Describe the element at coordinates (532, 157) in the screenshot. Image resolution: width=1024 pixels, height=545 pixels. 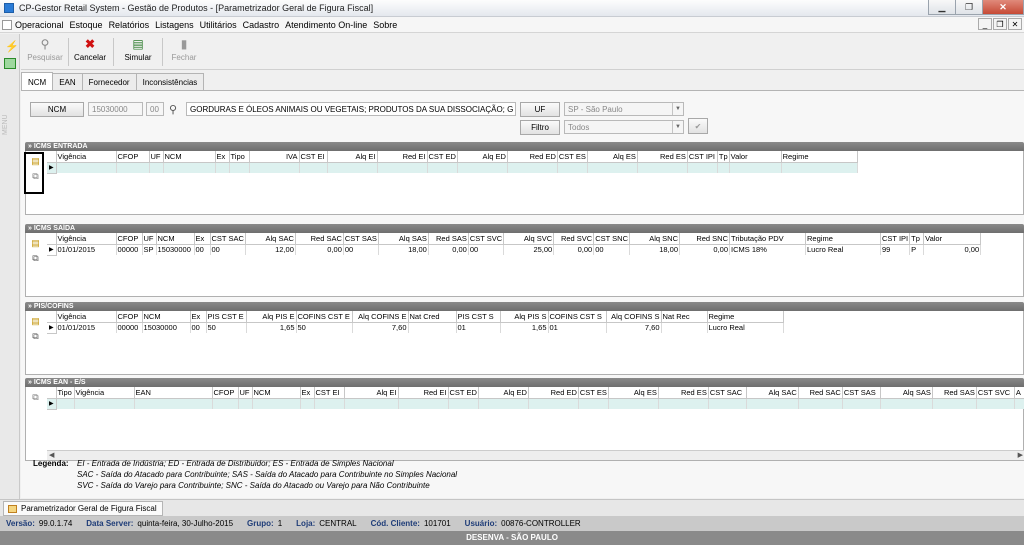
I see `col-header: Red ED` at that location.